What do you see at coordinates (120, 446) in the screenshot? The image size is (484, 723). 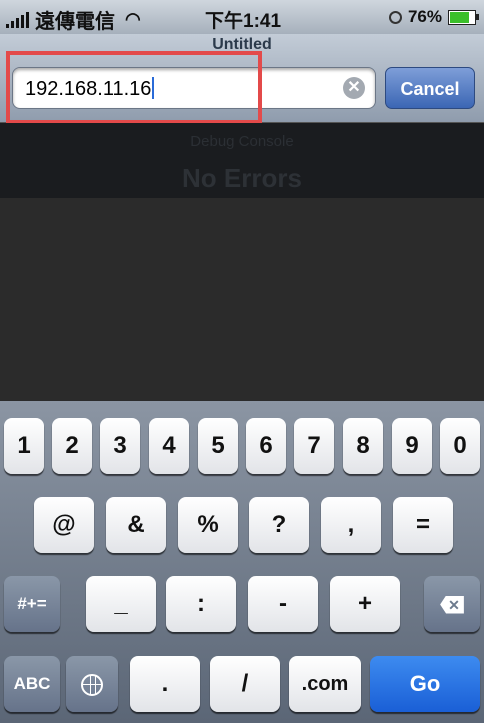 I see `key-3: 3` at bounding box center [120, 446].